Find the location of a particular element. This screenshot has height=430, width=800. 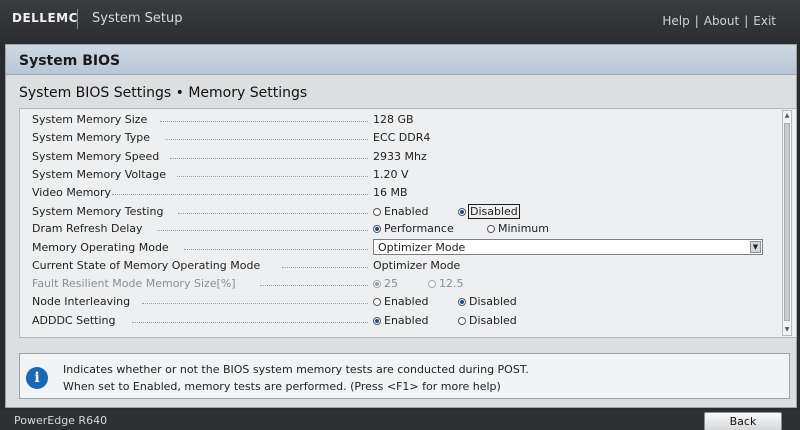

setting-system-memory-testing: System Memory Testing Enabled Disabled is located at coordinates (400, 212).